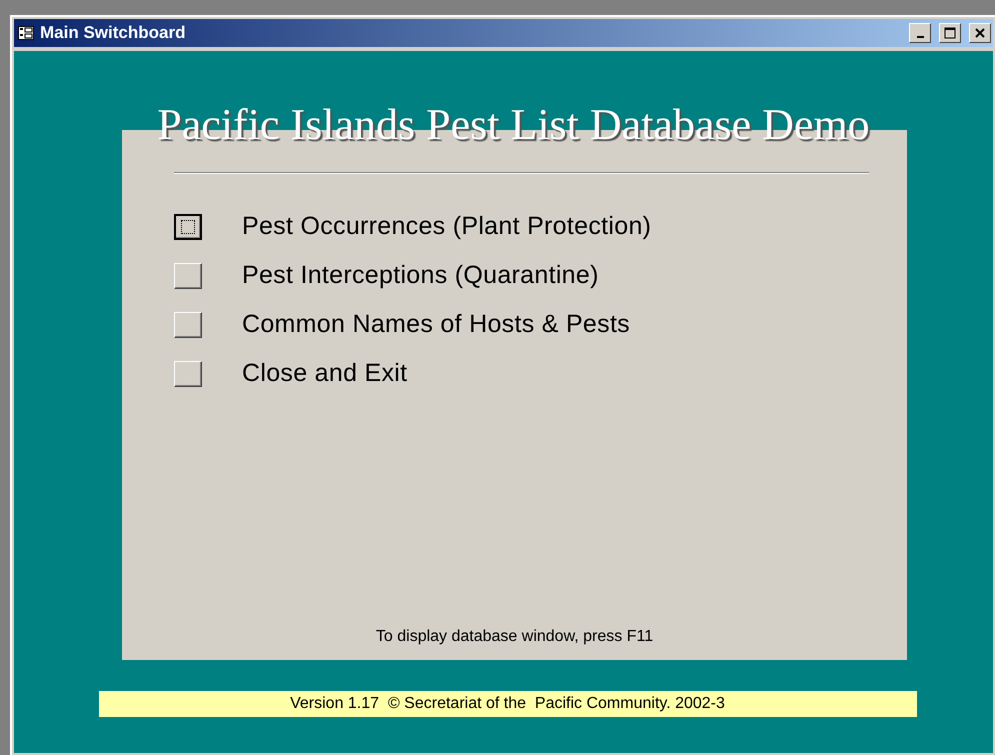  What do you see at coordinates (113, 33) in the screenshot?
I see `window-title: Main Switchboard` at bounding box center [113, 33].